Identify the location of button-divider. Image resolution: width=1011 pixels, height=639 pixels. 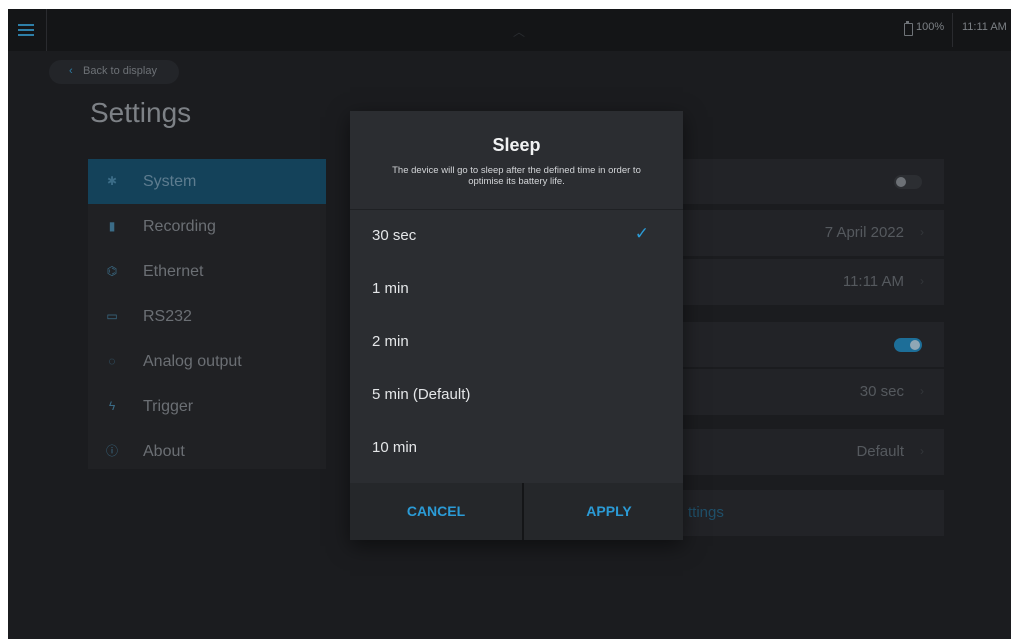
(523, 511).